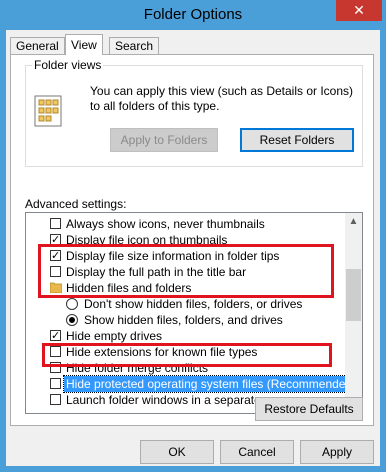 This screenshot has width=386, height=472. What do you see at coordinates (297, 140) in the screenshot?
I see `reset-folders-button: Reset Folders` at bounding box center [297, 140].